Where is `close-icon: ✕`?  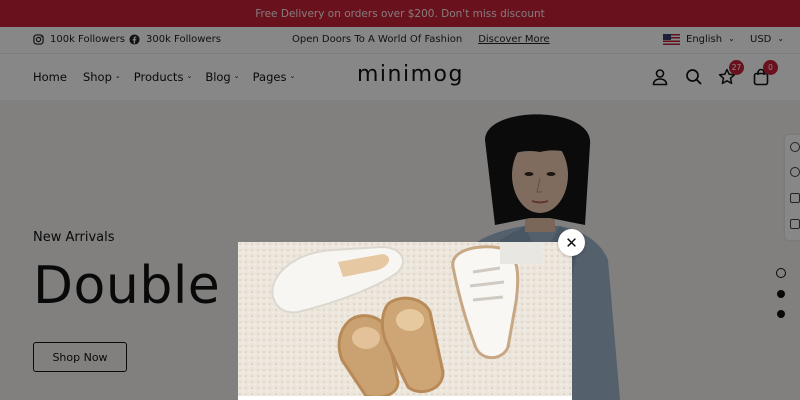
close-icon: ✕ is located at coordinates (571, 242).